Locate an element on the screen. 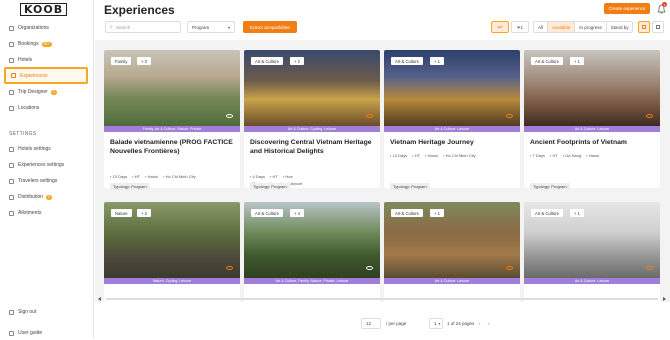 Image resolution: width=670 pixels, height=340 pixels. tab-in-progress: In progress is located at coordinates (591, 27).